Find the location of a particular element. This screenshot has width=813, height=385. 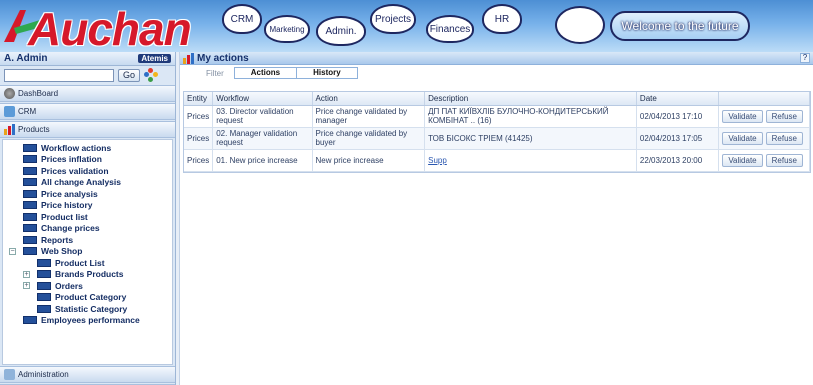

nav-price-history: Price history is located at coordinates (87, 206).